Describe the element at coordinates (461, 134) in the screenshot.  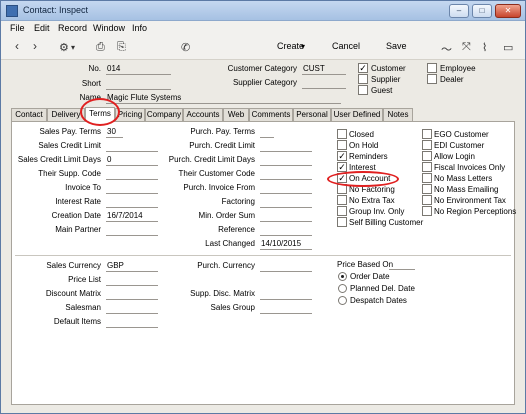
I see `ego-customer-checkbox-label: EGO Customer` at that location.